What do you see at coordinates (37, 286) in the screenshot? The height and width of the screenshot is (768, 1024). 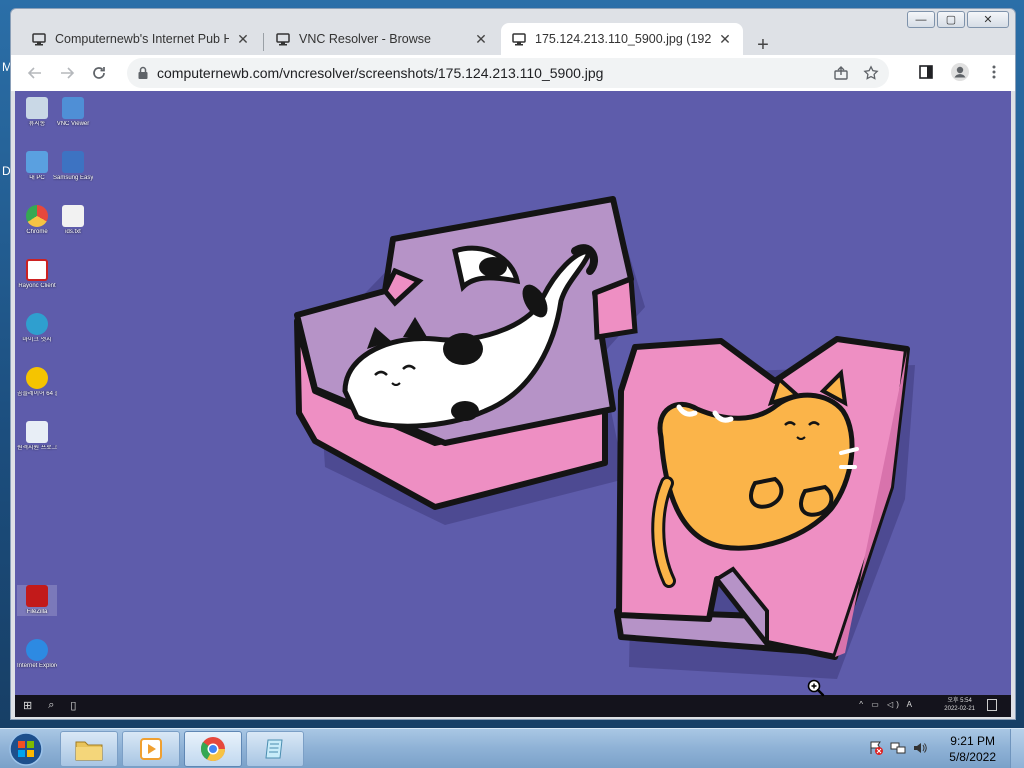 I see `icon-label: Rayonc Client` at bounding box center [37, 286].